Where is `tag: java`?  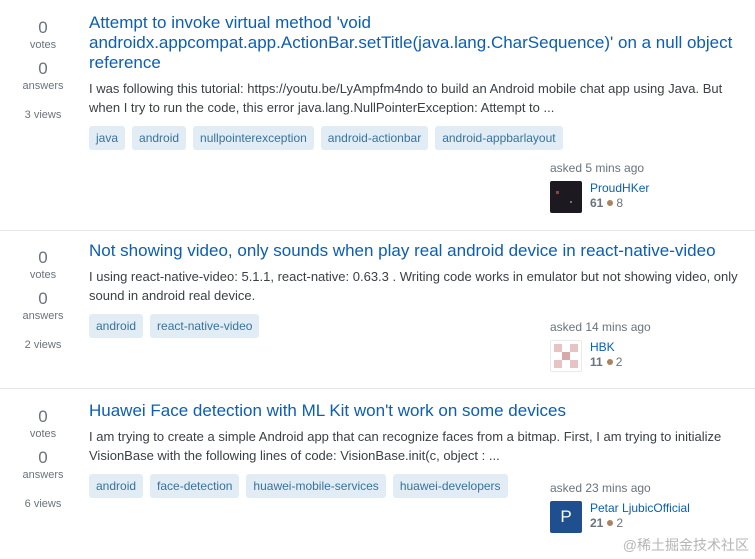
tag: java is located at coordinates (107, 138).